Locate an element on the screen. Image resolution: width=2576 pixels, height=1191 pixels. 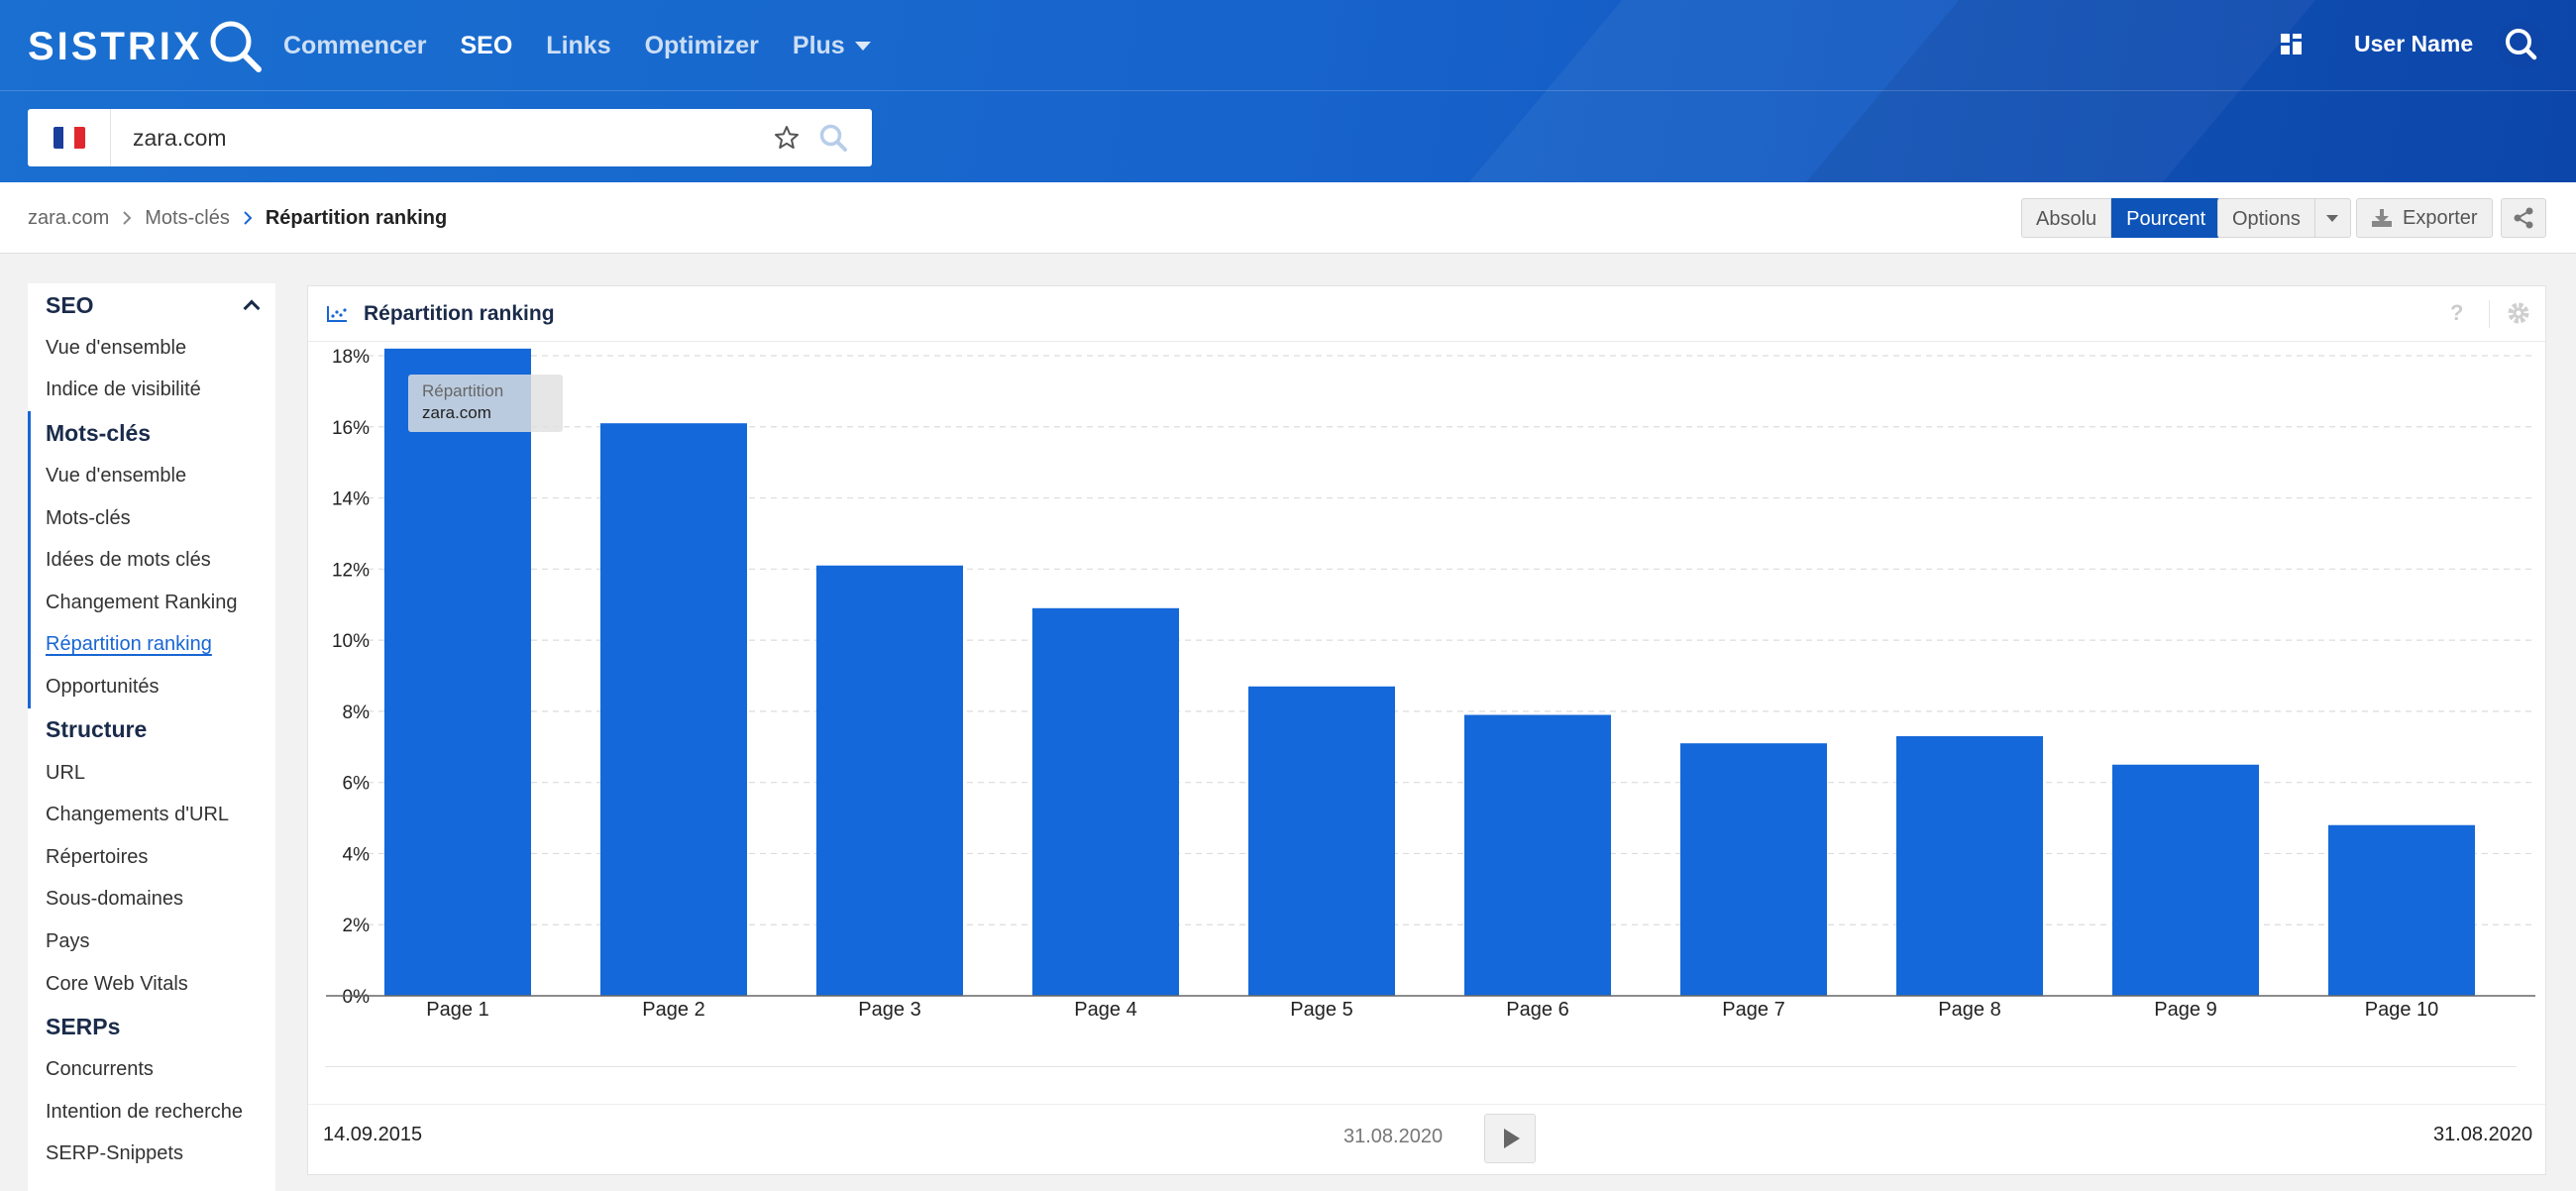
y-tick-label: 10% is located at coordinates (351, 641).